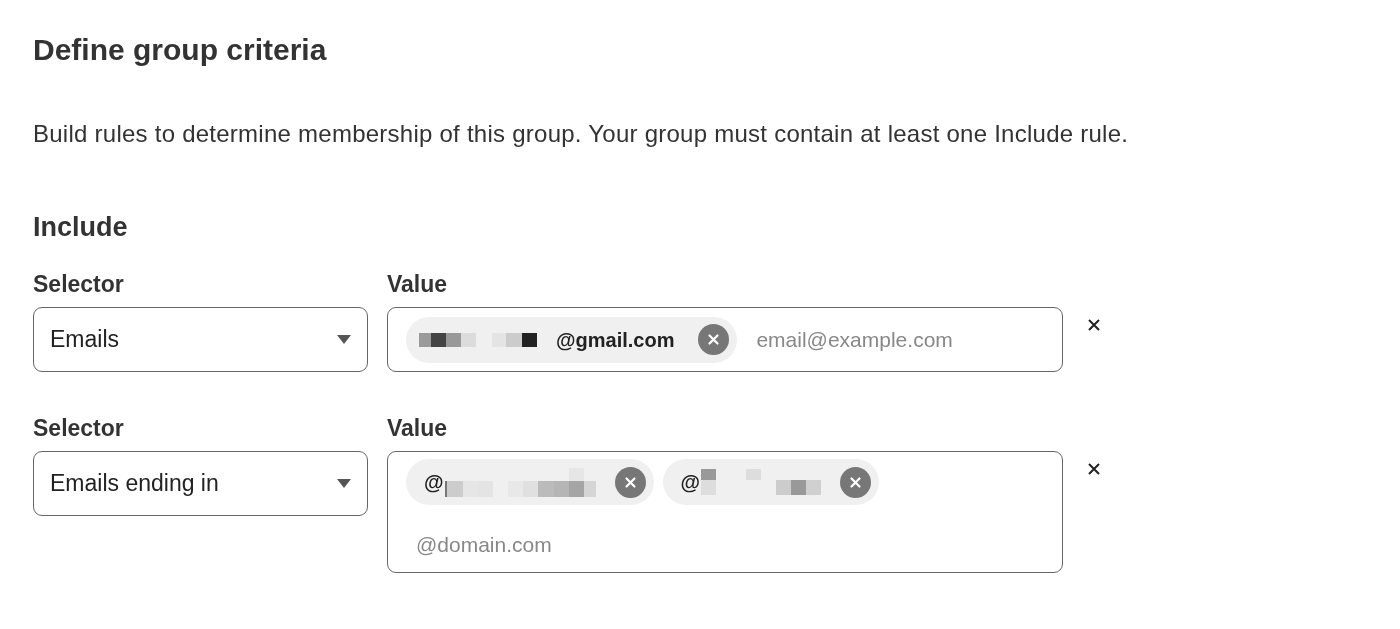 The height and width of the screenshot is (629, 1400). Describe the element at coordinates (200, 339) in the screenshot. I see `selector-dropdown: Emails` at that location.